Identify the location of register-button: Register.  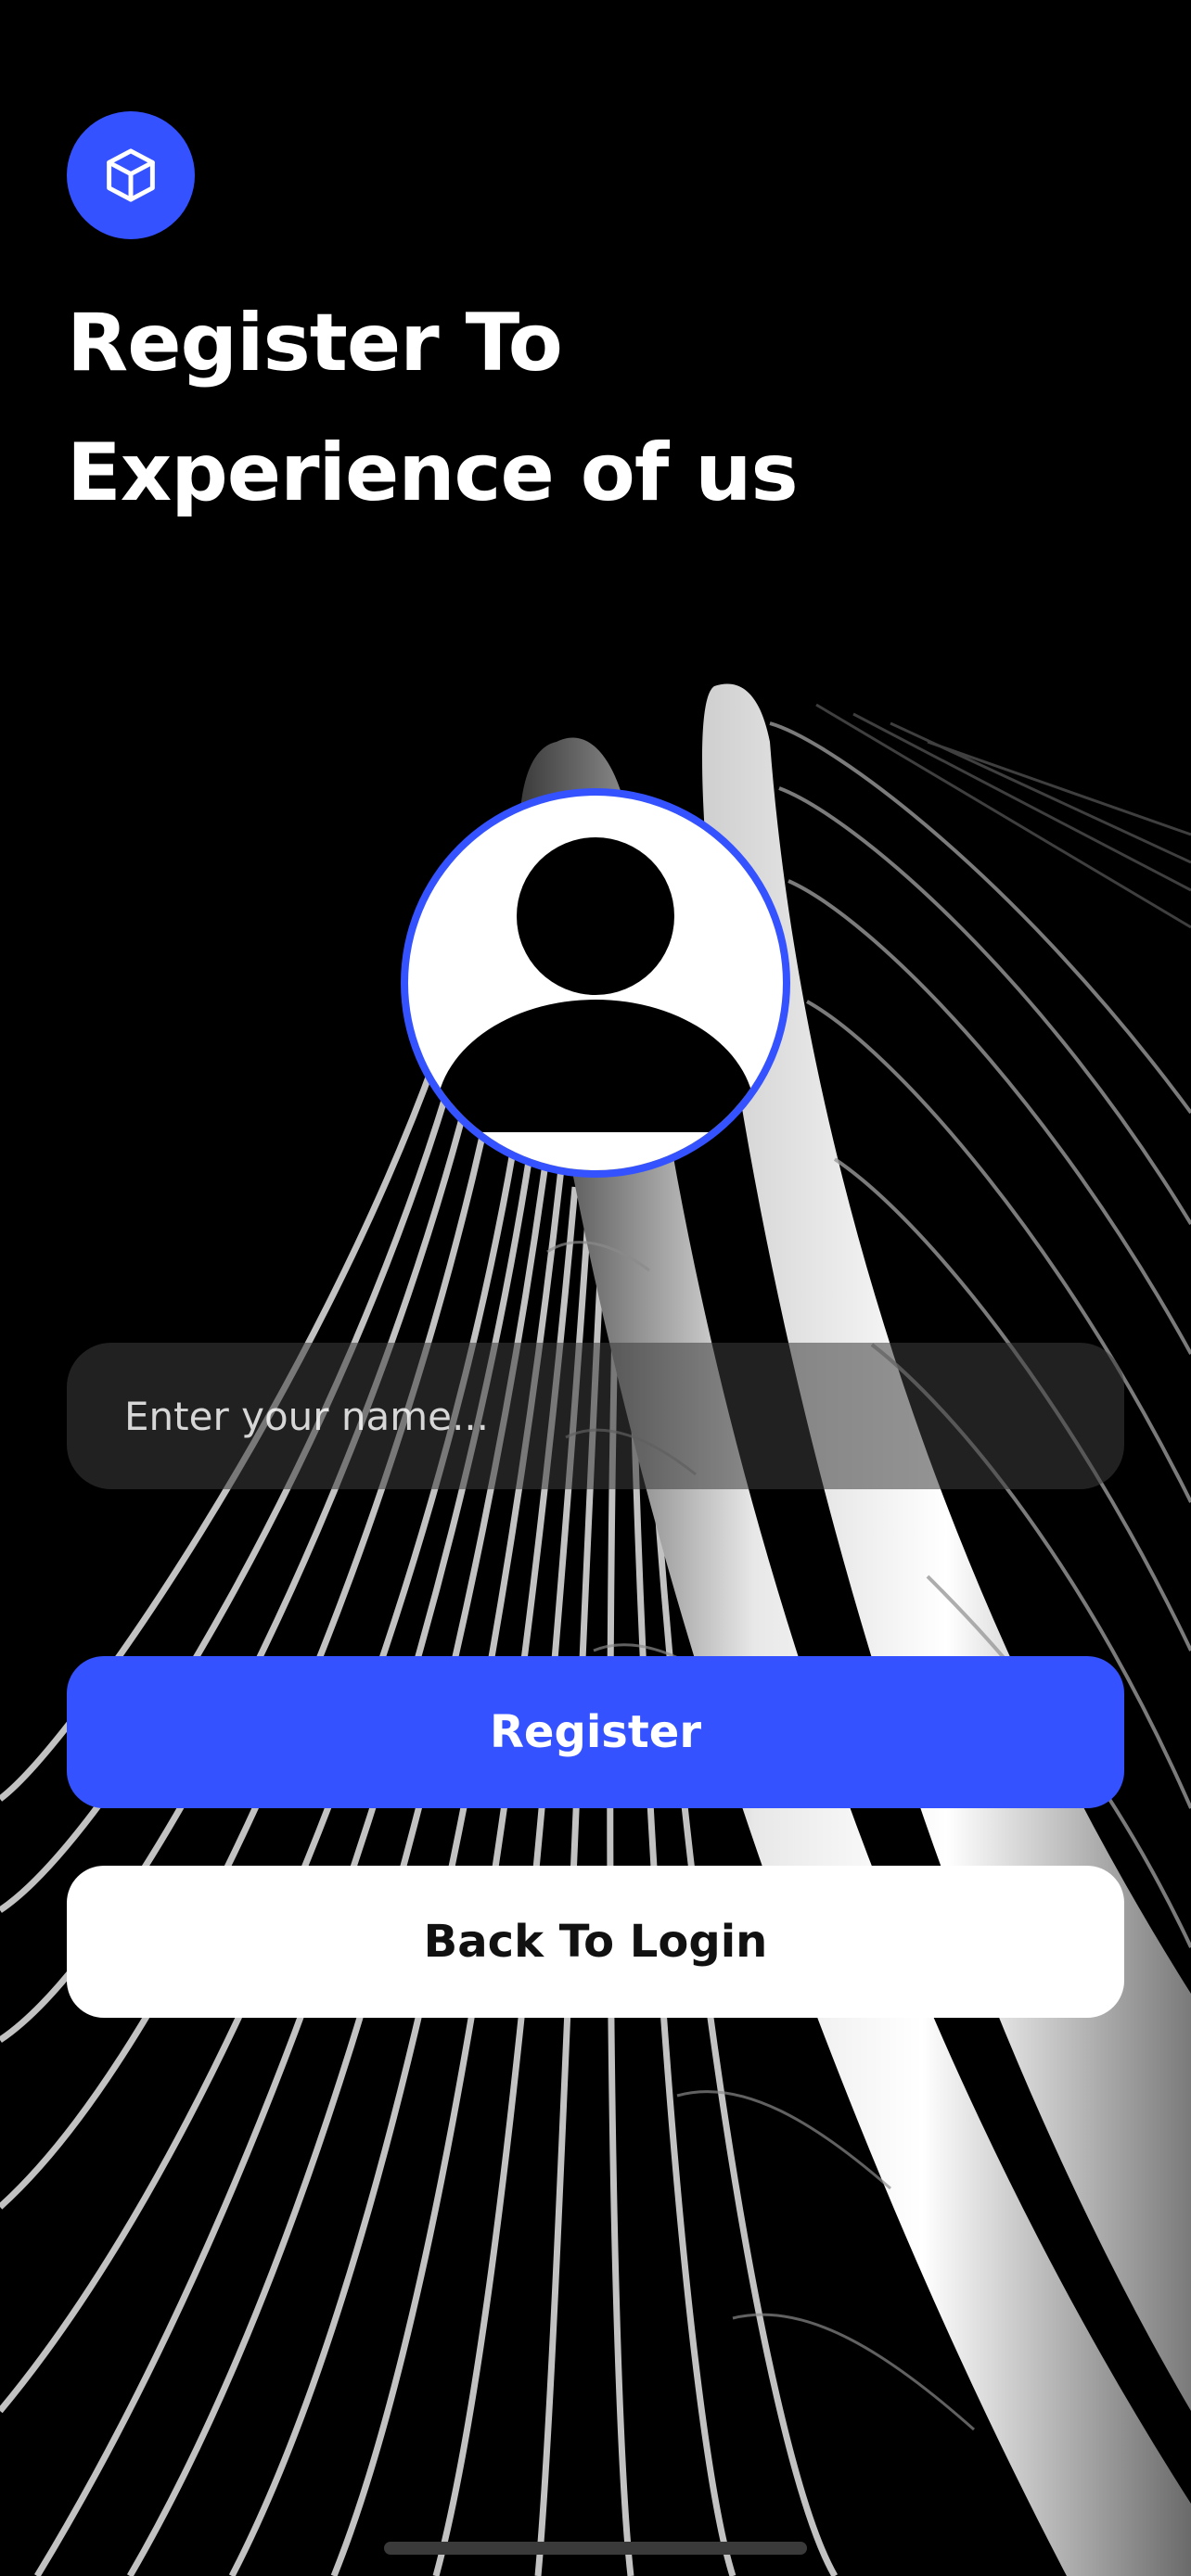
(595, 1732).